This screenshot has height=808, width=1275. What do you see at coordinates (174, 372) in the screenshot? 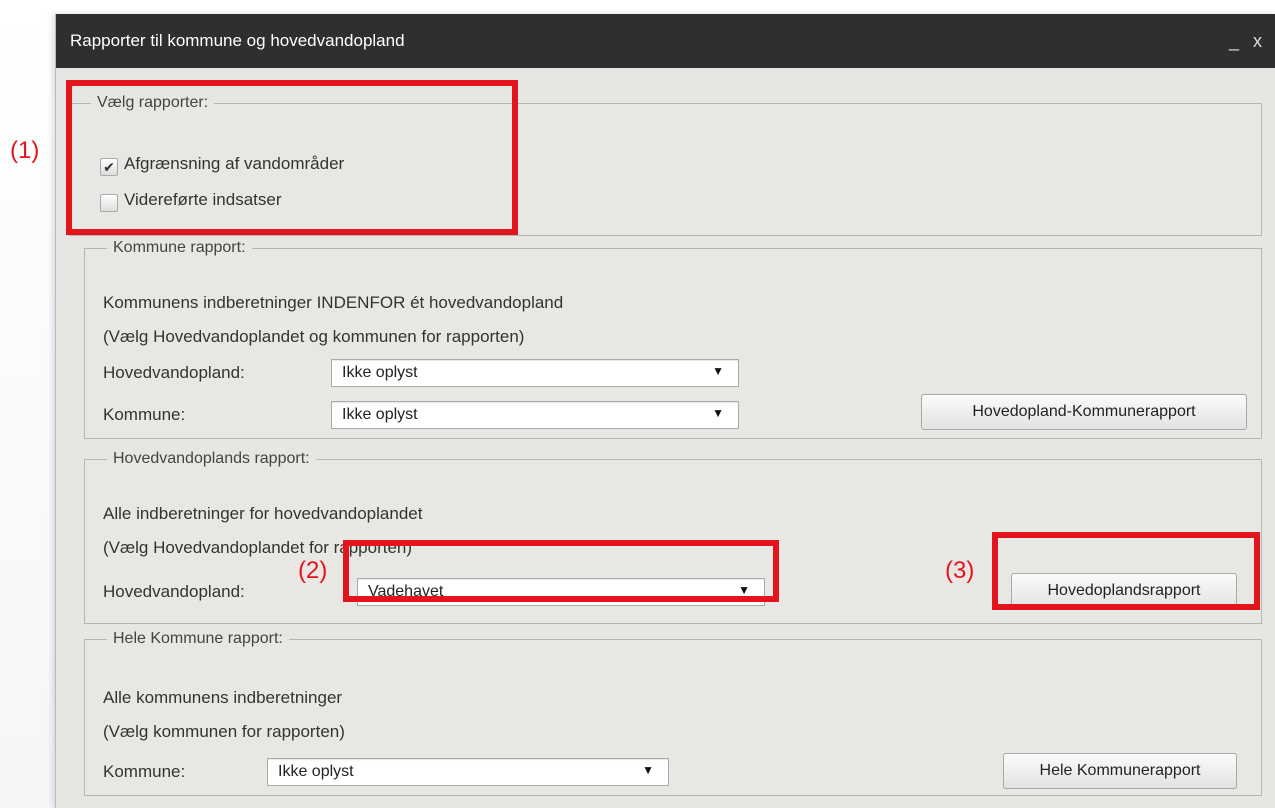
I see `municipality-report-catchment-label: Hovedvandopland:` at bounding box center [174, 372].